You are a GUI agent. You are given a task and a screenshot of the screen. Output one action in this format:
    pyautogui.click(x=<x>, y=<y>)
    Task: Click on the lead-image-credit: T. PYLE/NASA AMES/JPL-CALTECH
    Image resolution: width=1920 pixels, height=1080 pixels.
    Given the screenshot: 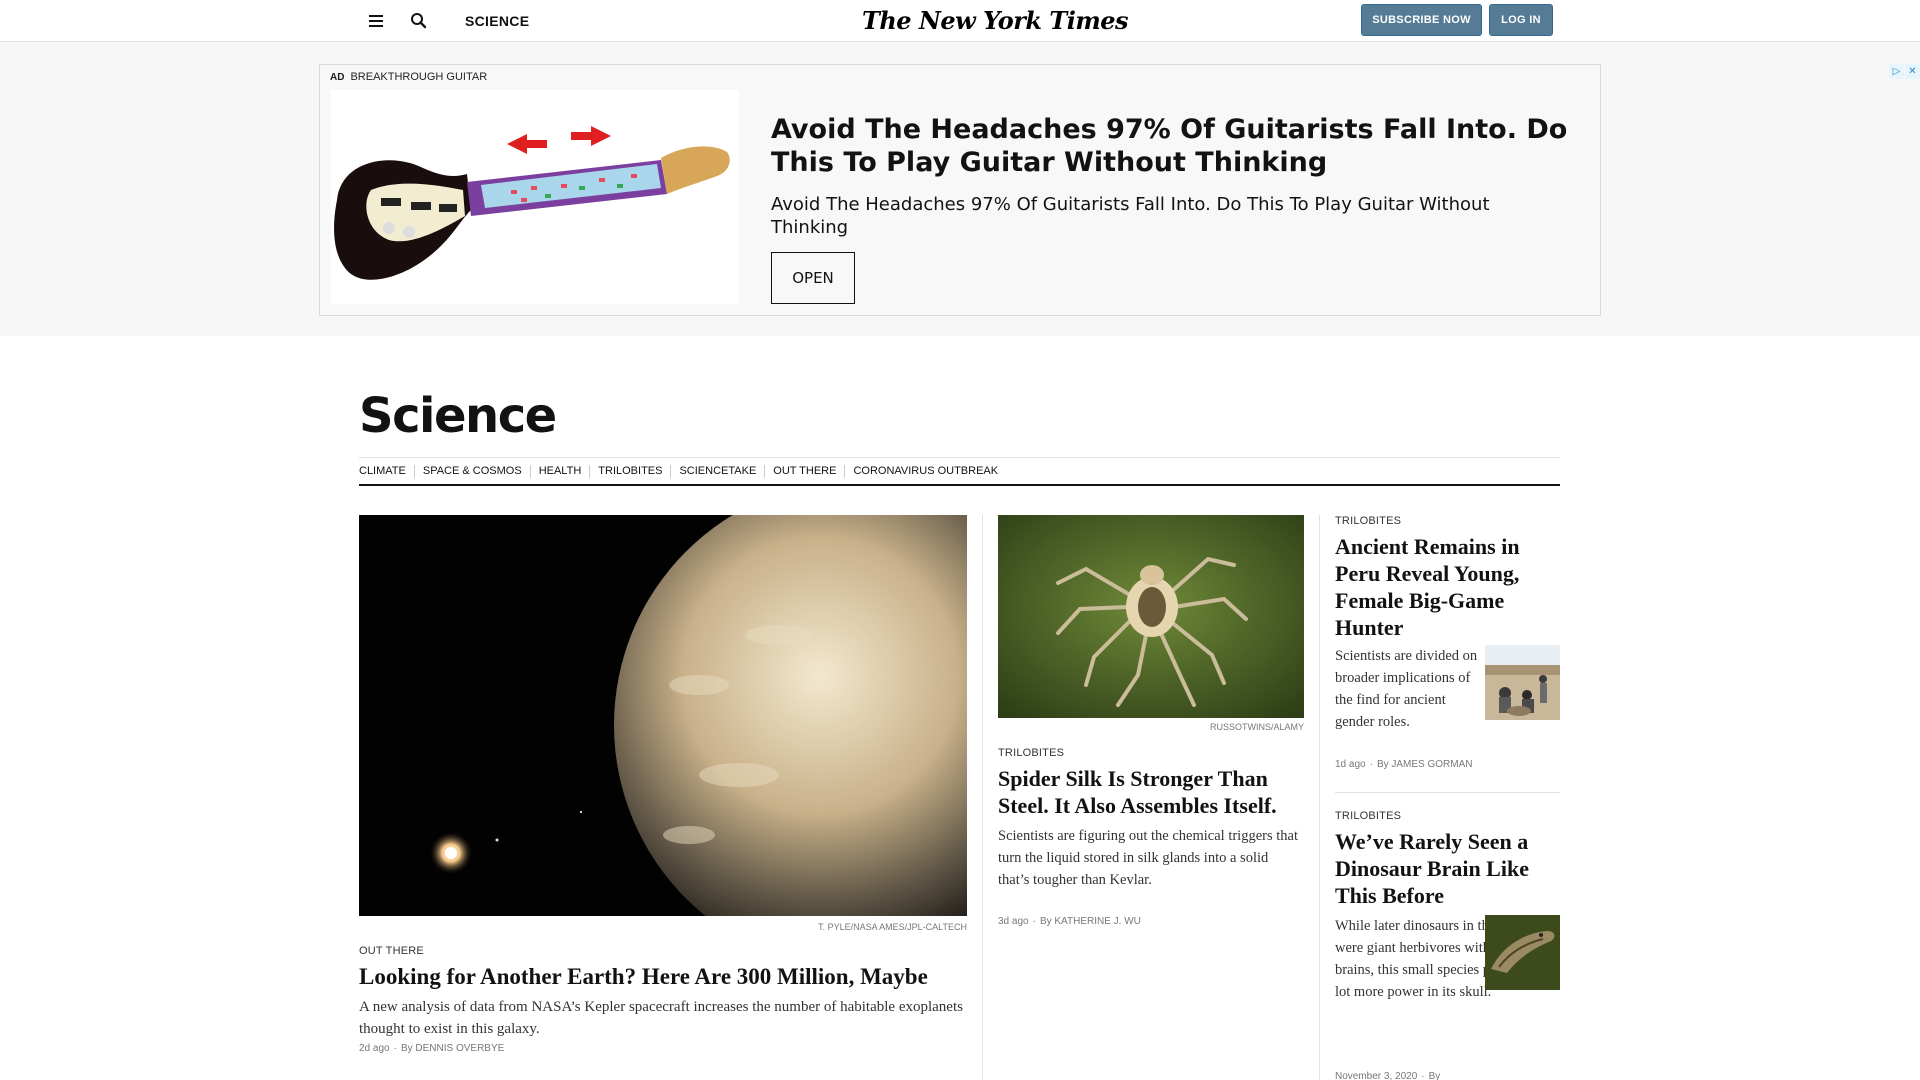 What is the action you would take?
    pyautogui.click(x=892, y=927)
    